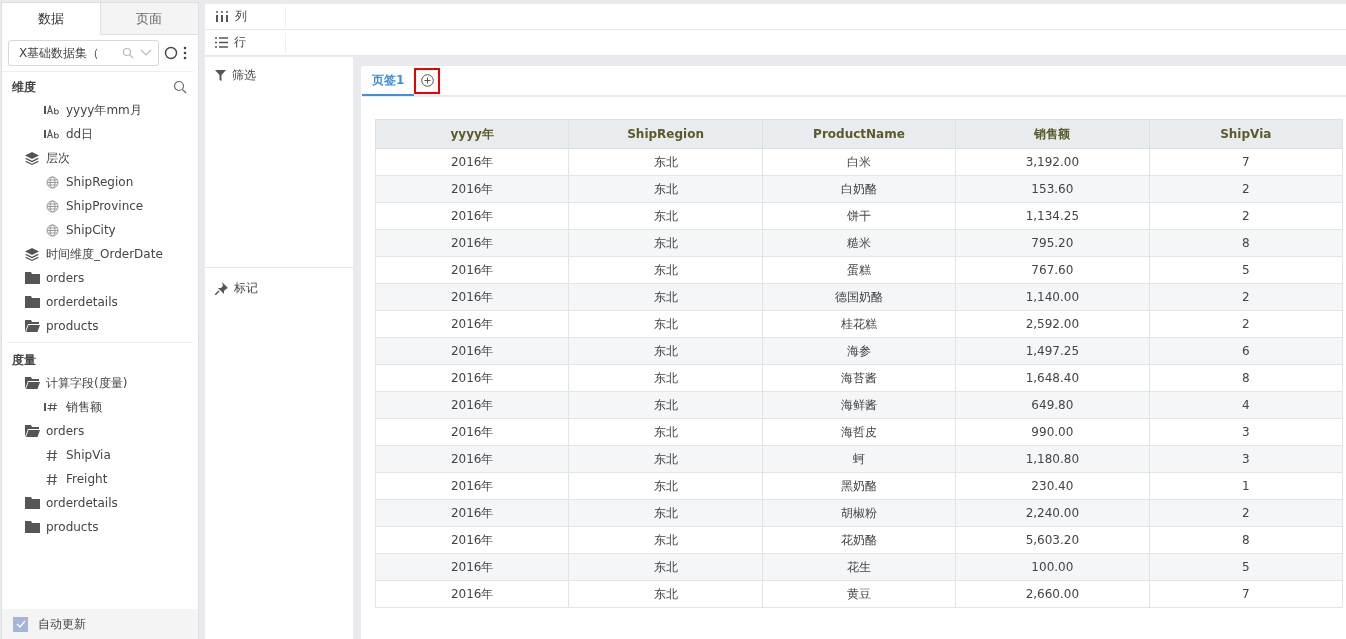 Image resolution: width=1346 pixels, height=639 pixels. What do you see at coordinates (859, 243) in the screenshot?
I see `table-cell: 糙米` at bounding box center [859, 243].